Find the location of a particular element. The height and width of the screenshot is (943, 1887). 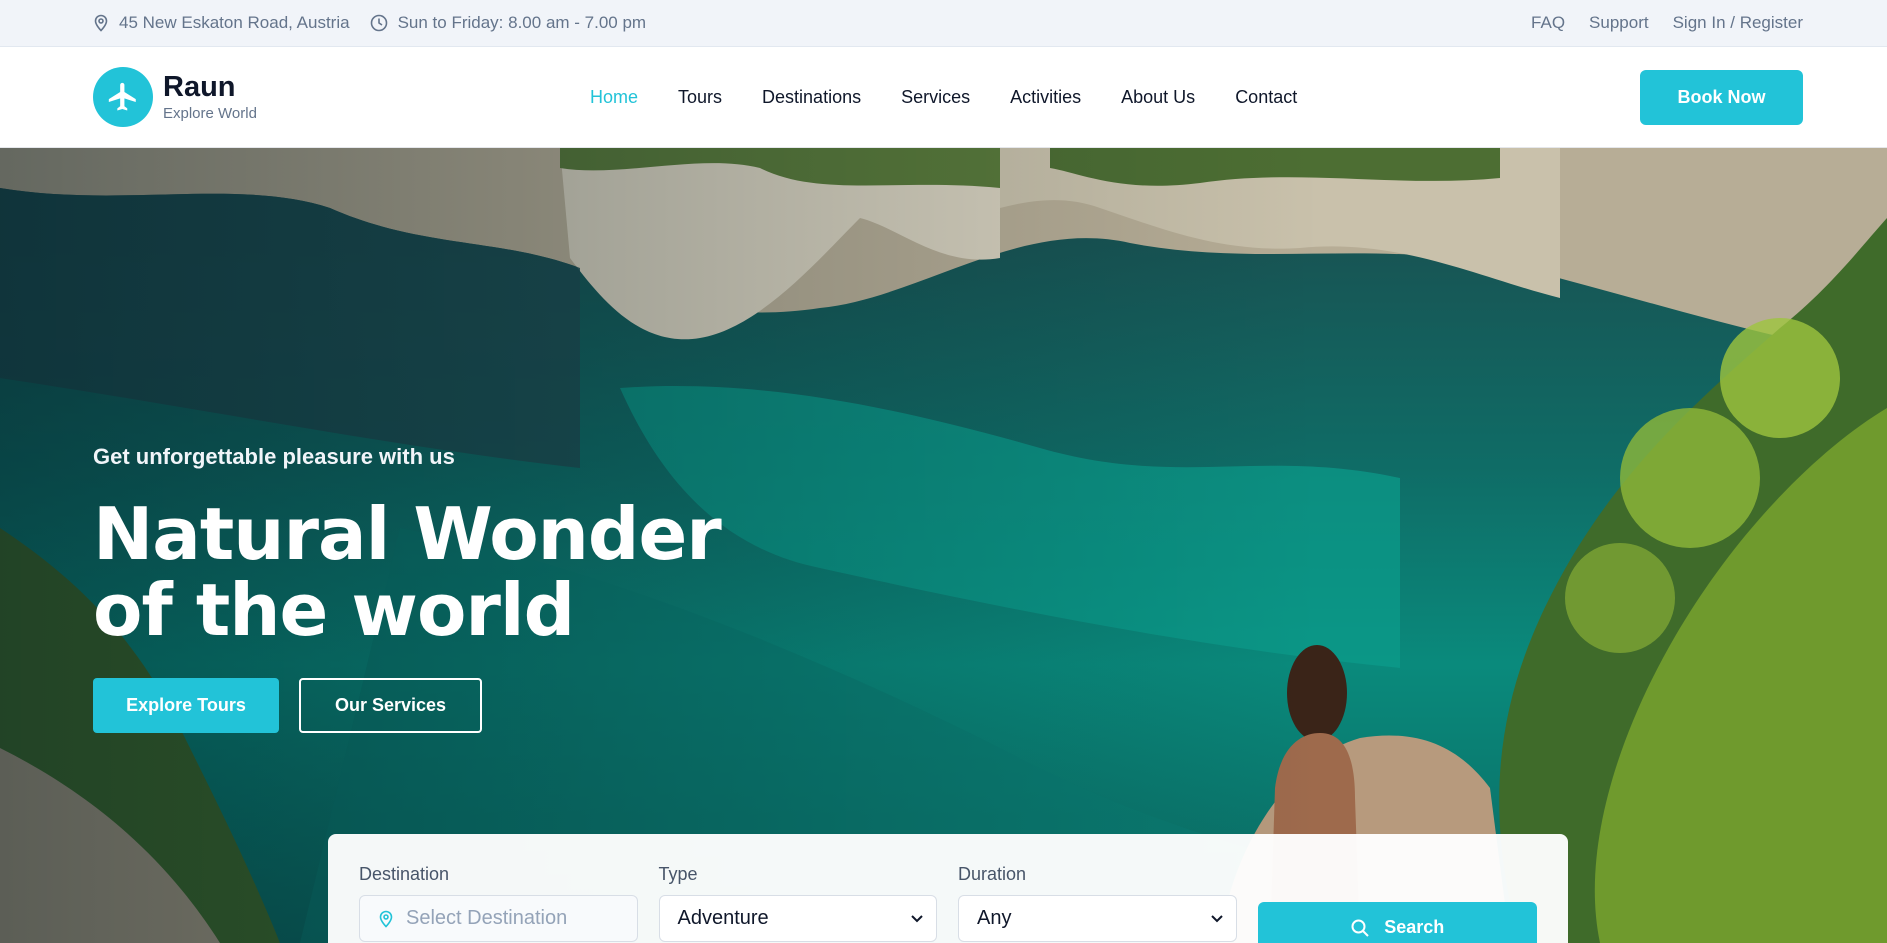

book-now-button: Book Now is located at coordinates (1721, 97).